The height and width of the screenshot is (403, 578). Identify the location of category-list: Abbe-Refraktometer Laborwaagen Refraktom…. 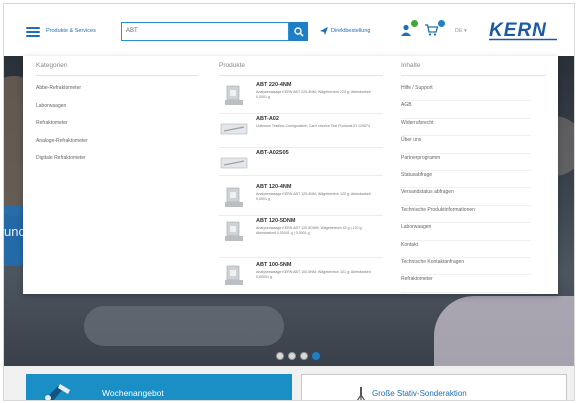
(62, 128).